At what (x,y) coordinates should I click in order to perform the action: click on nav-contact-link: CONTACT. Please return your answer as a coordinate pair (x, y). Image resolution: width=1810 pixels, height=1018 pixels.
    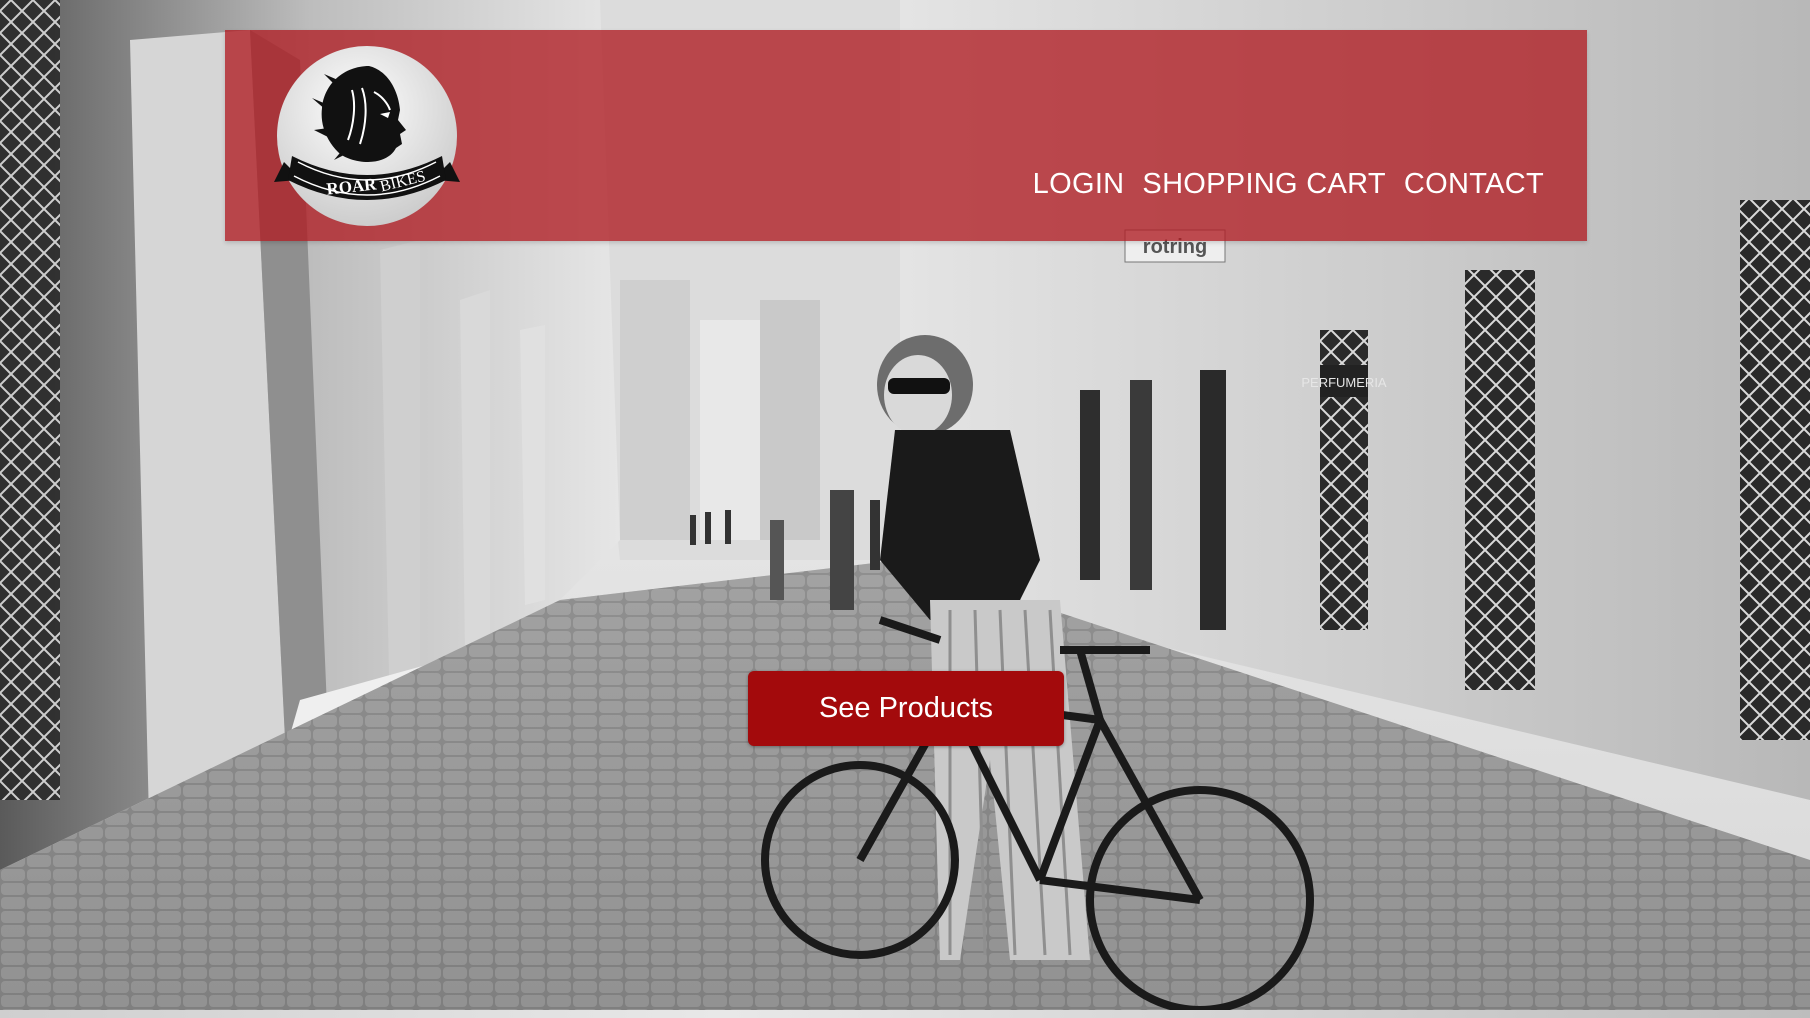
    Looking at the image, I should click on (1474, 184).